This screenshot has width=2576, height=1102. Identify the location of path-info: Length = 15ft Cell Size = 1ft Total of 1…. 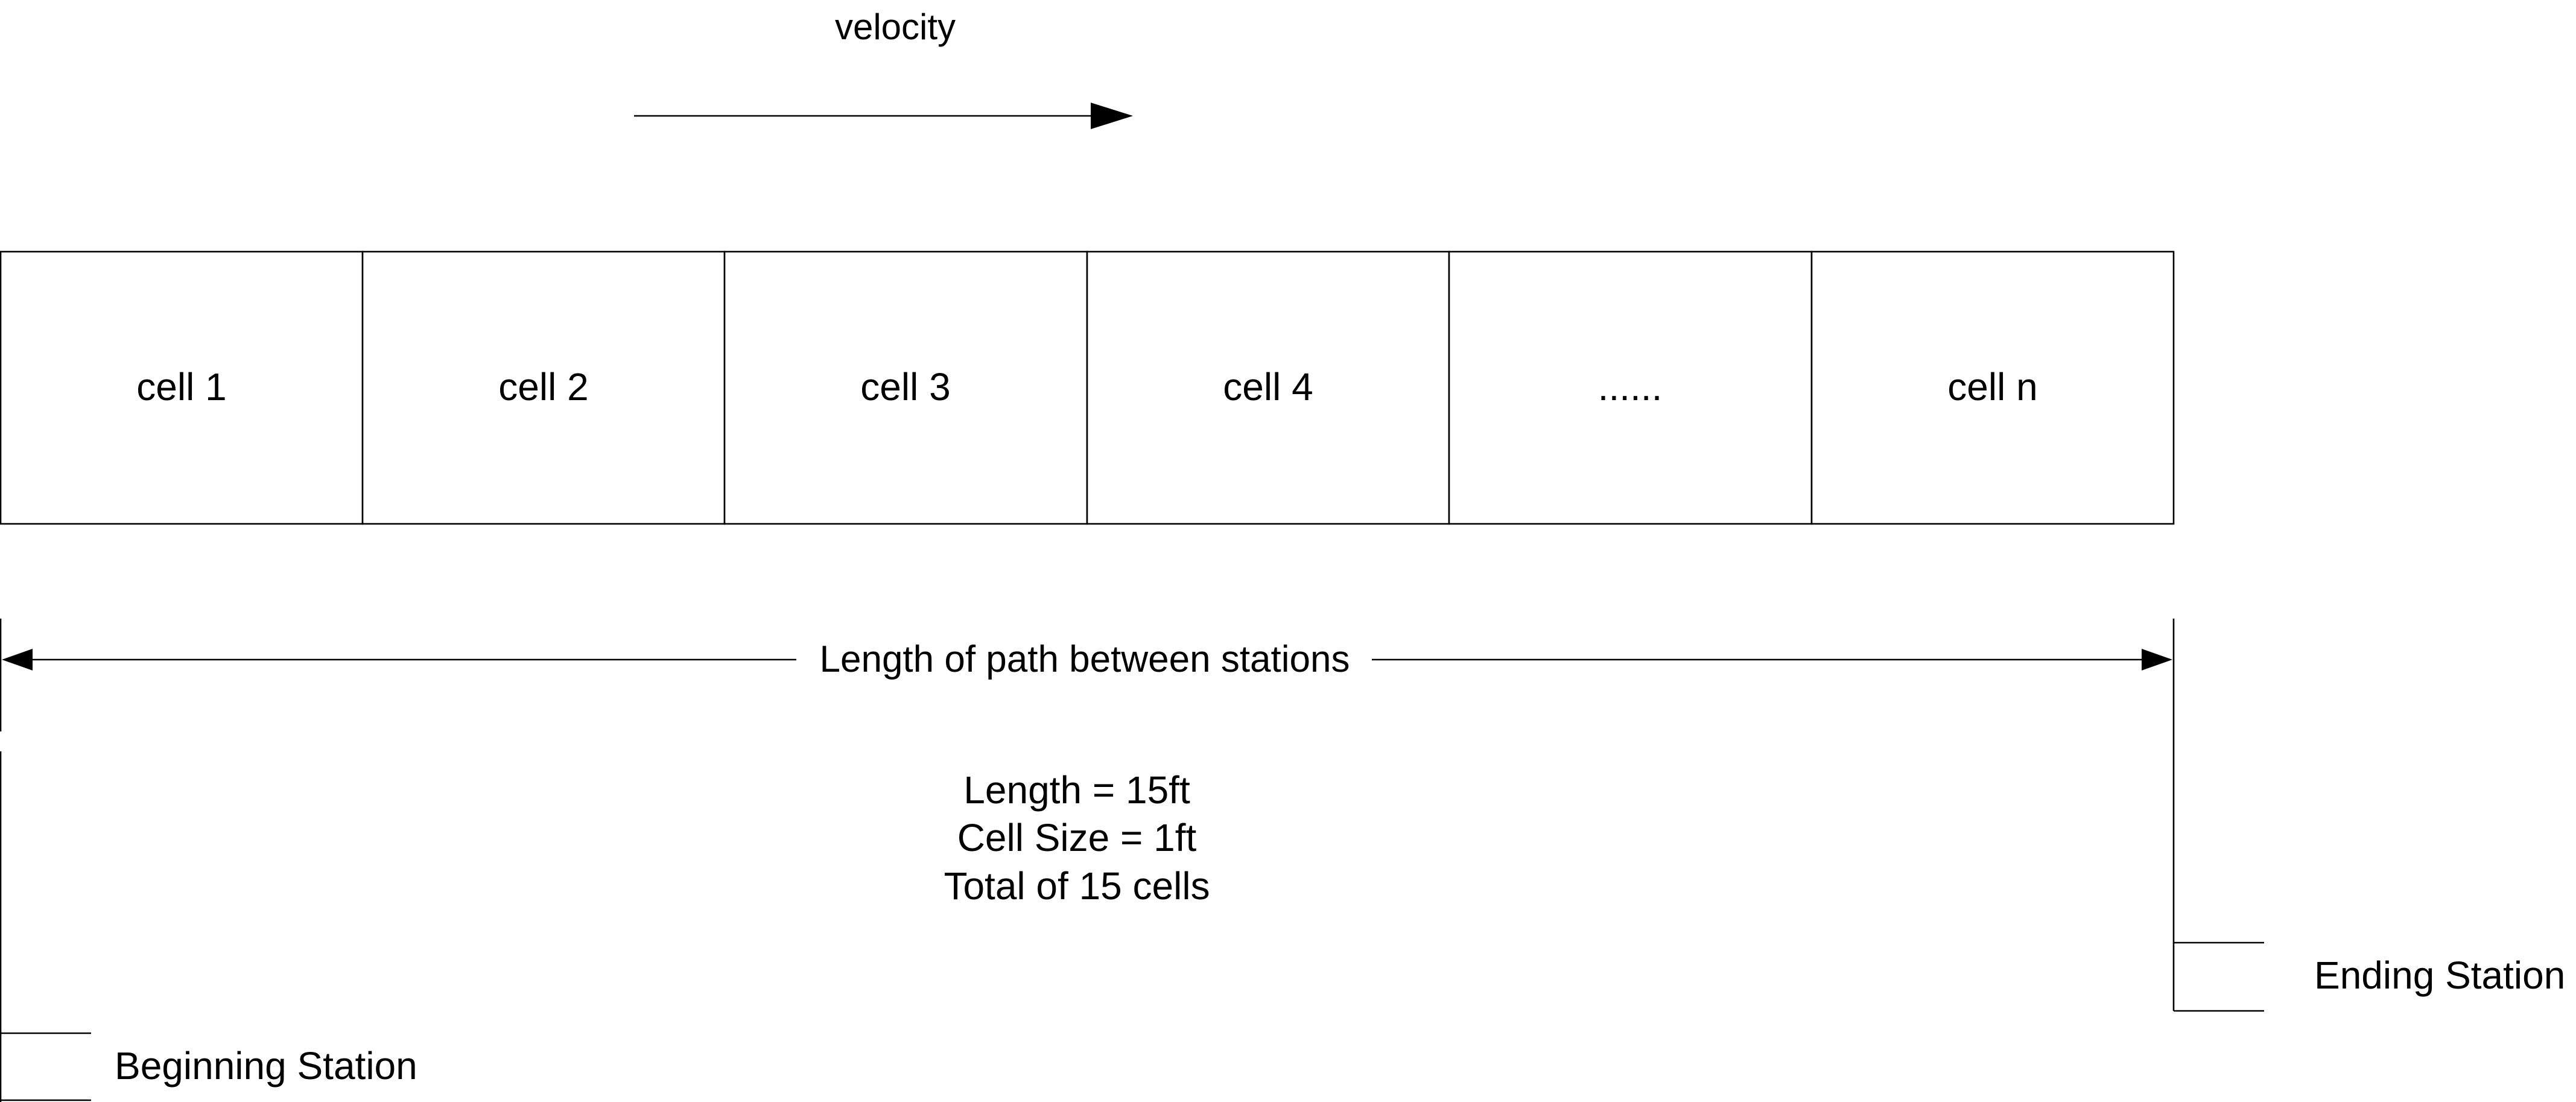
(1077, 838).